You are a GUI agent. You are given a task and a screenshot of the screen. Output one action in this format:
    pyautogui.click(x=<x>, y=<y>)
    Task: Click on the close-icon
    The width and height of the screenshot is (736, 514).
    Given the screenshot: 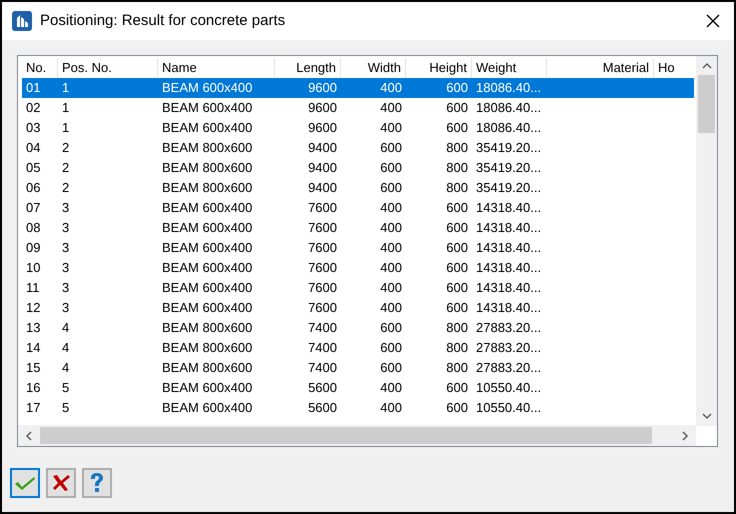 What is the action you would take?
    pyautogui.click(x=713, y=21)
    